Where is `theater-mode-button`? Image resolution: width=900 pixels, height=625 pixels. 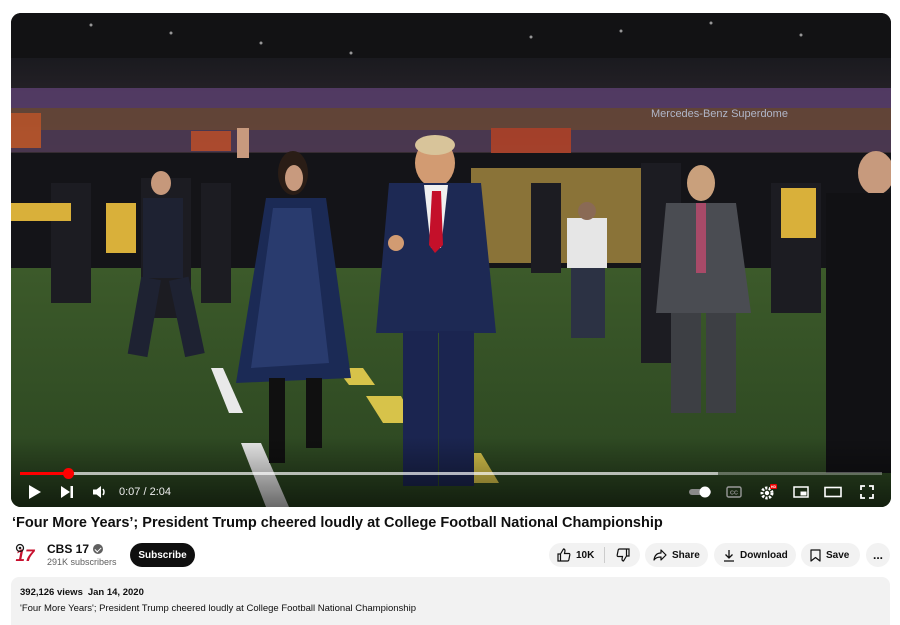
theater-mode-button is located at coordinates (833, 492).